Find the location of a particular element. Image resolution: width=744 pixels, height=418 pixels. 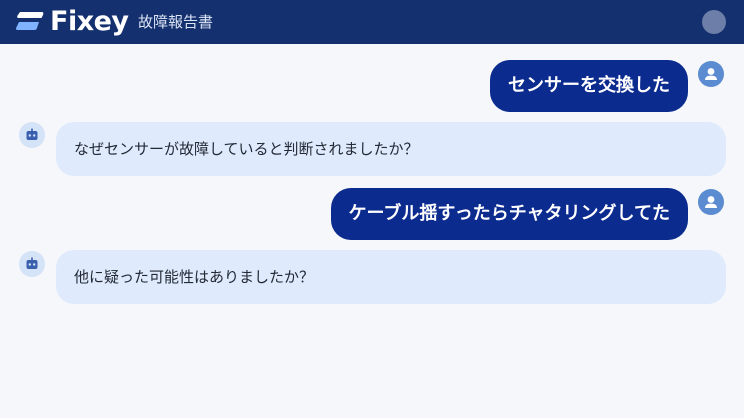

fixey-logo-icon is located at coordinates (30, 21).